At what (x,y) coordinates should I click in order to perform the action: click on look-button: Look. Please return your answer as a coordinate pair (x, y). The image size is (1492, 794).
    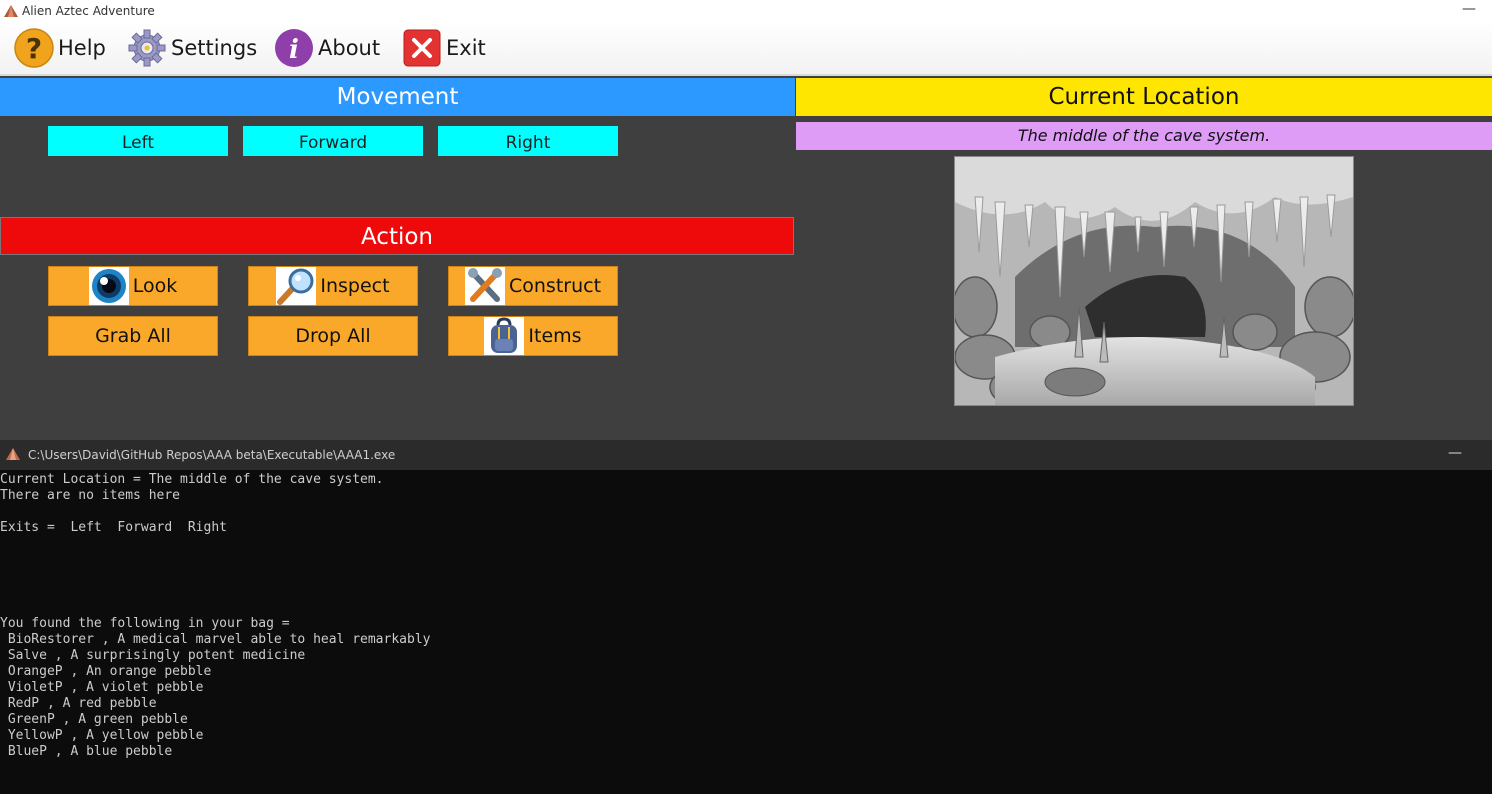
    Looking at the image, I should click on (133, 286).